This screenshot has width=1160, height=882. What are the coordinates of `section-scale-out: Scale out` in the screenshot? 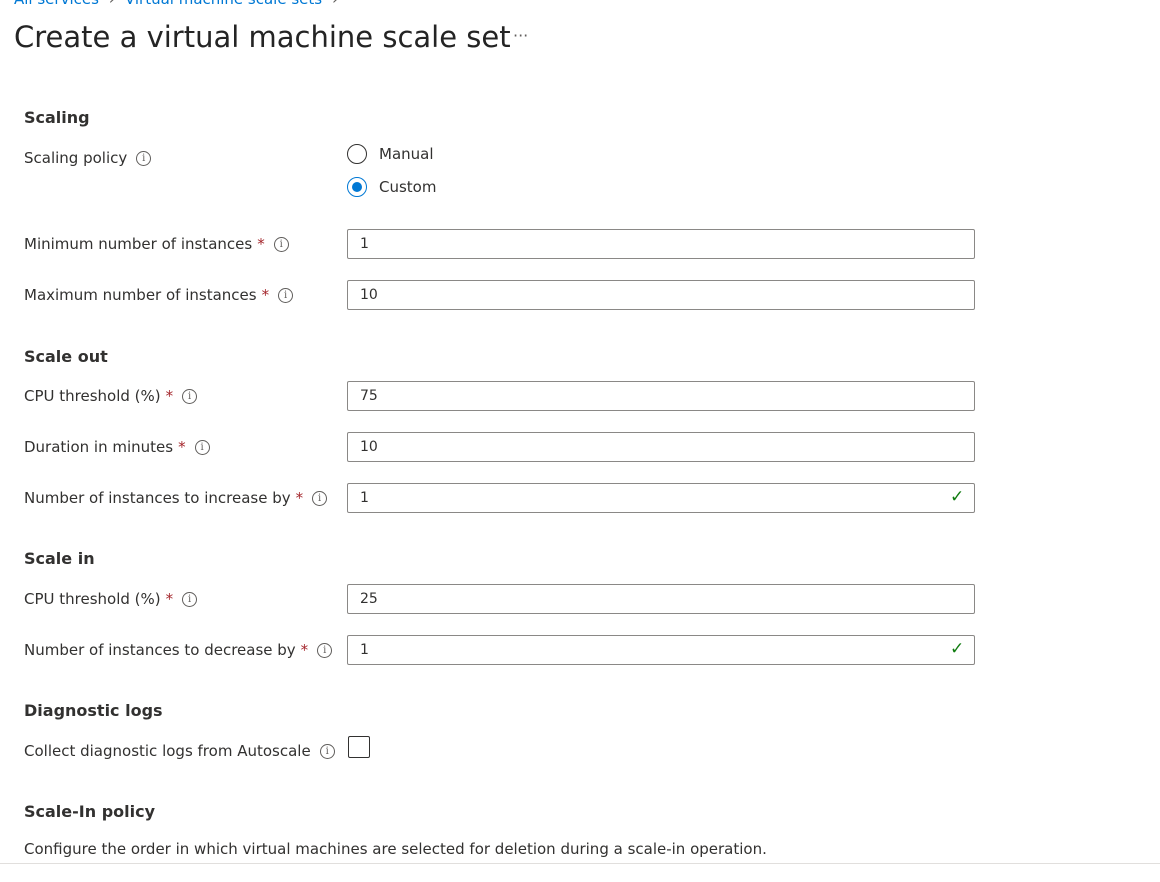 It's located at (66, 356).